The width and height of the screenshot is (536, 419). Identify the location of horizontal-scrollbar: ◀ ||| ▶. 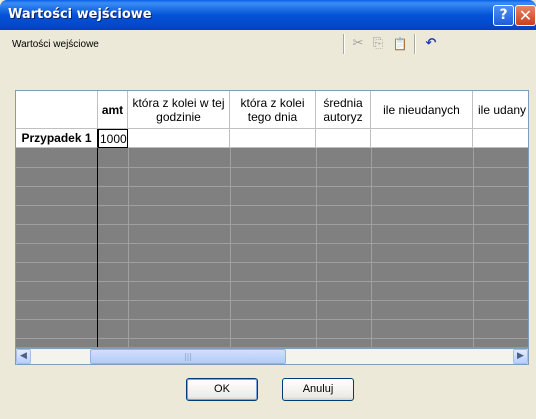
(272, 356).